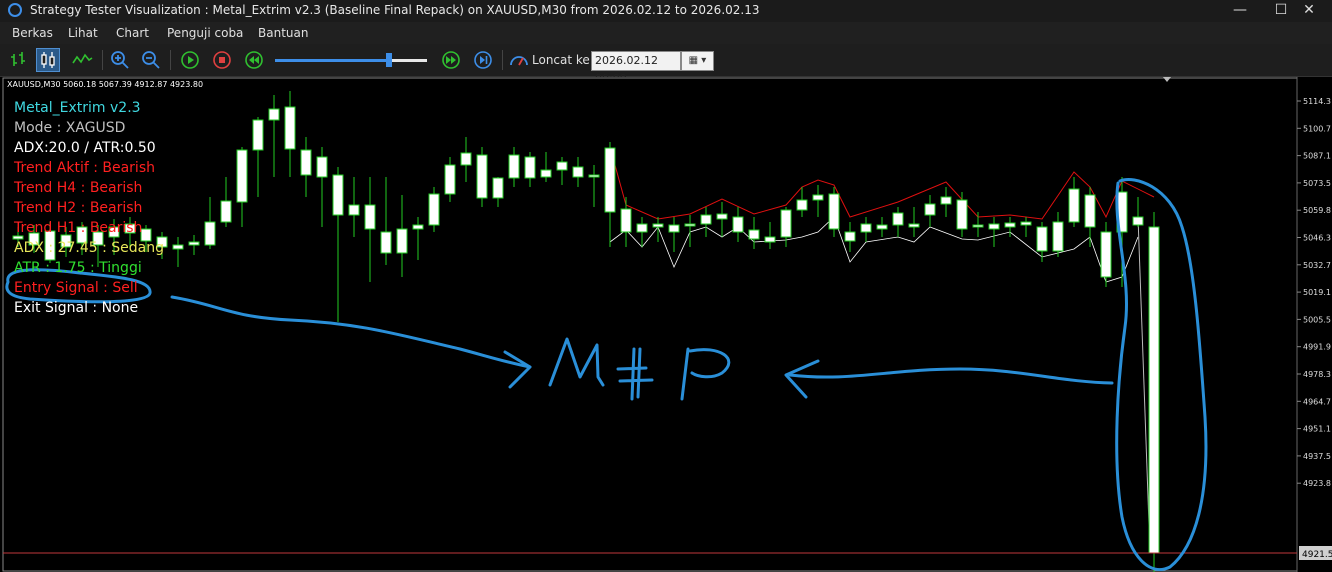 The width and height of the screenshot is (1332, 572). What do you see at coordinates (205, 33) in the screenshot?
I see `menu-penguji-coba: Penguji coba` at bounding box center [205, 33].